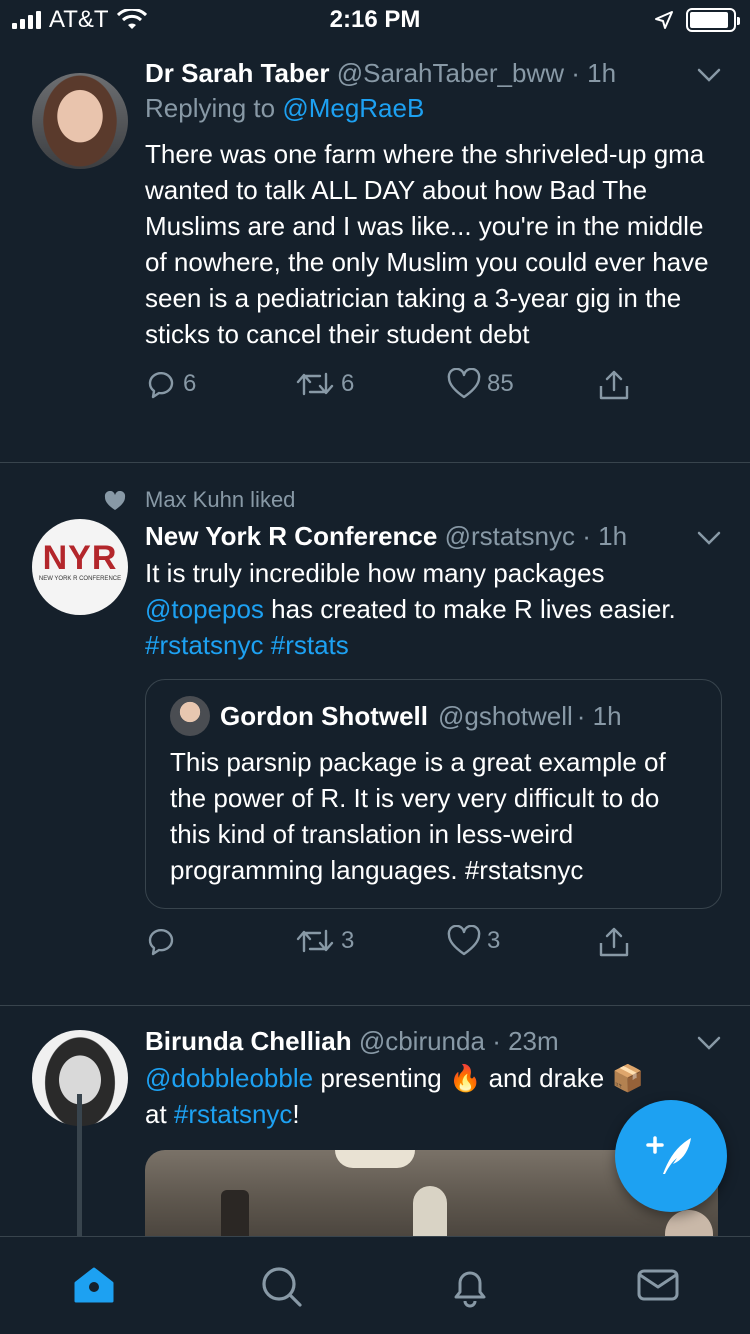 The width and height of the screenshot is (750, 1334). I want to click on replying-label: Replying to, so click(210, 108).